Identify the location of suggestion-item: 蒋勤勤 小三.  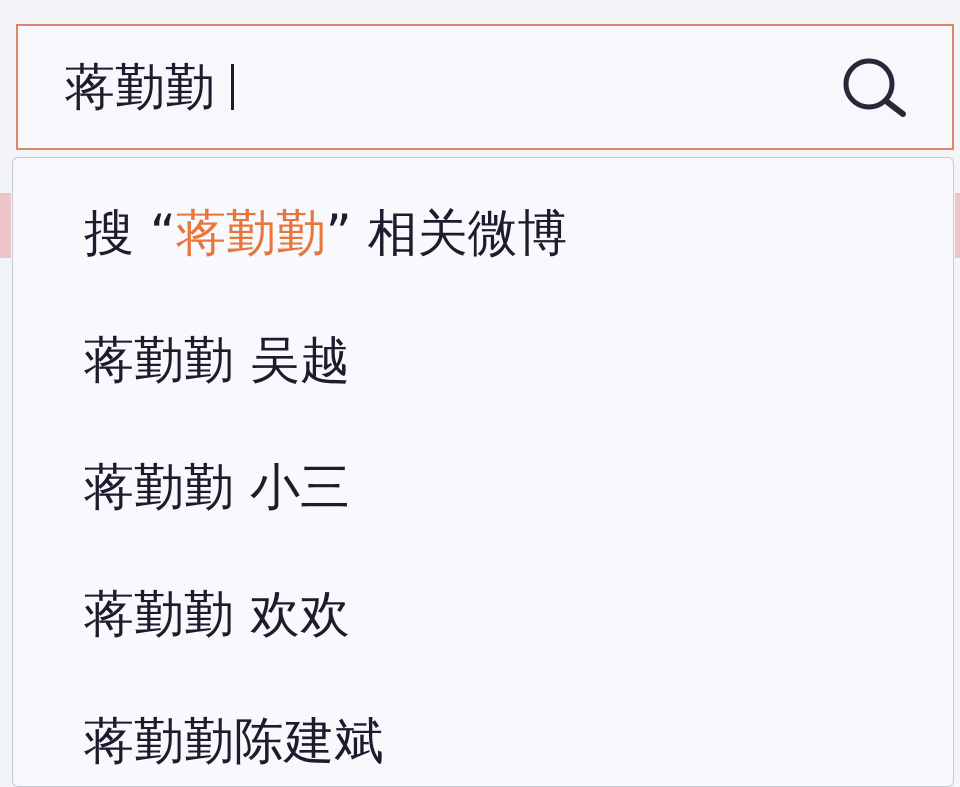
(508, 487).